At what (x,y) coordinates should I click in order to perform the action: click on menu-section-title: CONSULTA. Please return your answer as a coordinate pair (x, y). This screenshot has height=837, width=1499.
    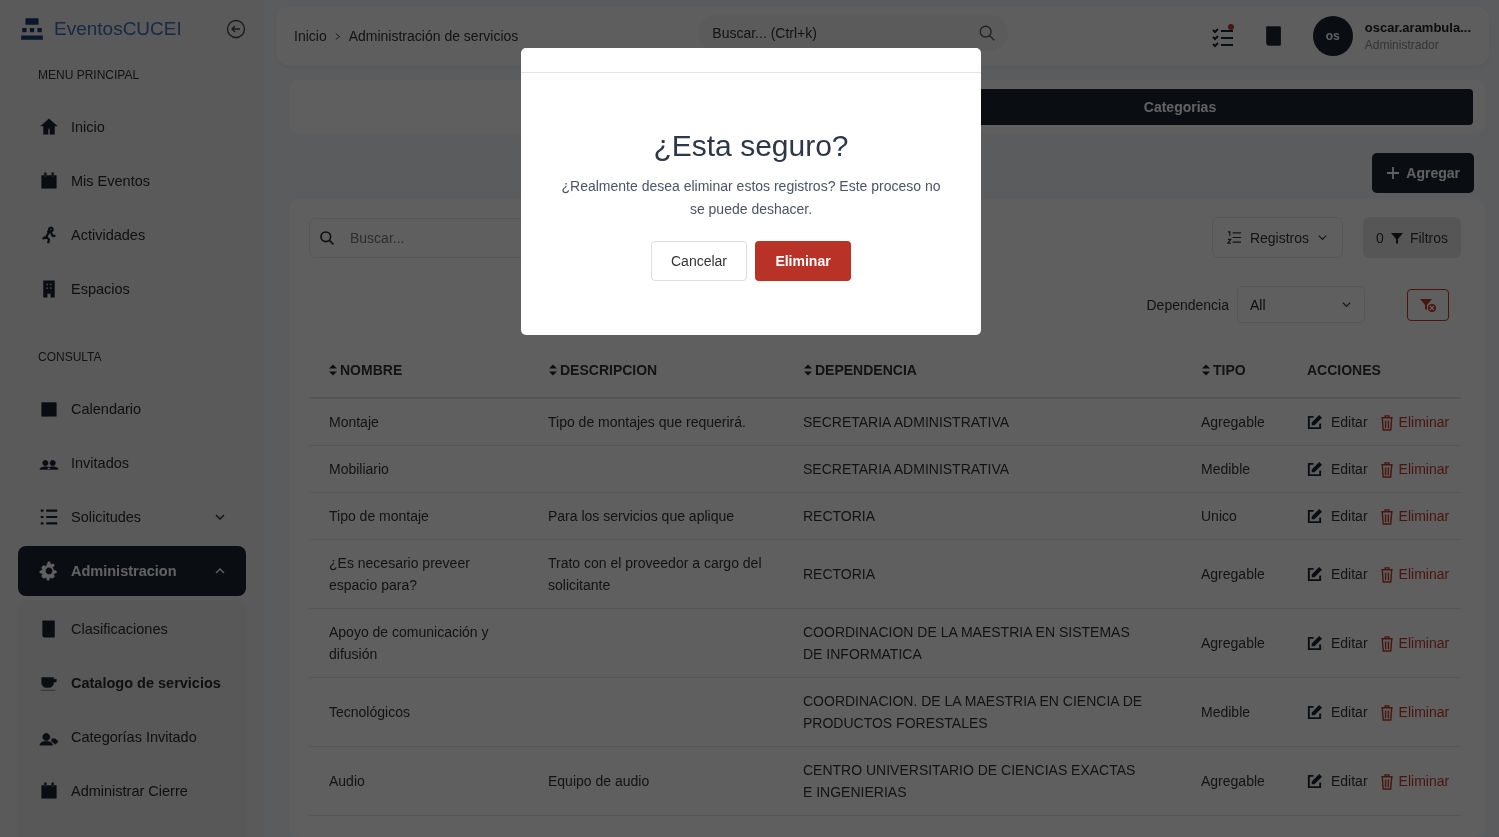
    Looking at the image, I should click on (70, 357).